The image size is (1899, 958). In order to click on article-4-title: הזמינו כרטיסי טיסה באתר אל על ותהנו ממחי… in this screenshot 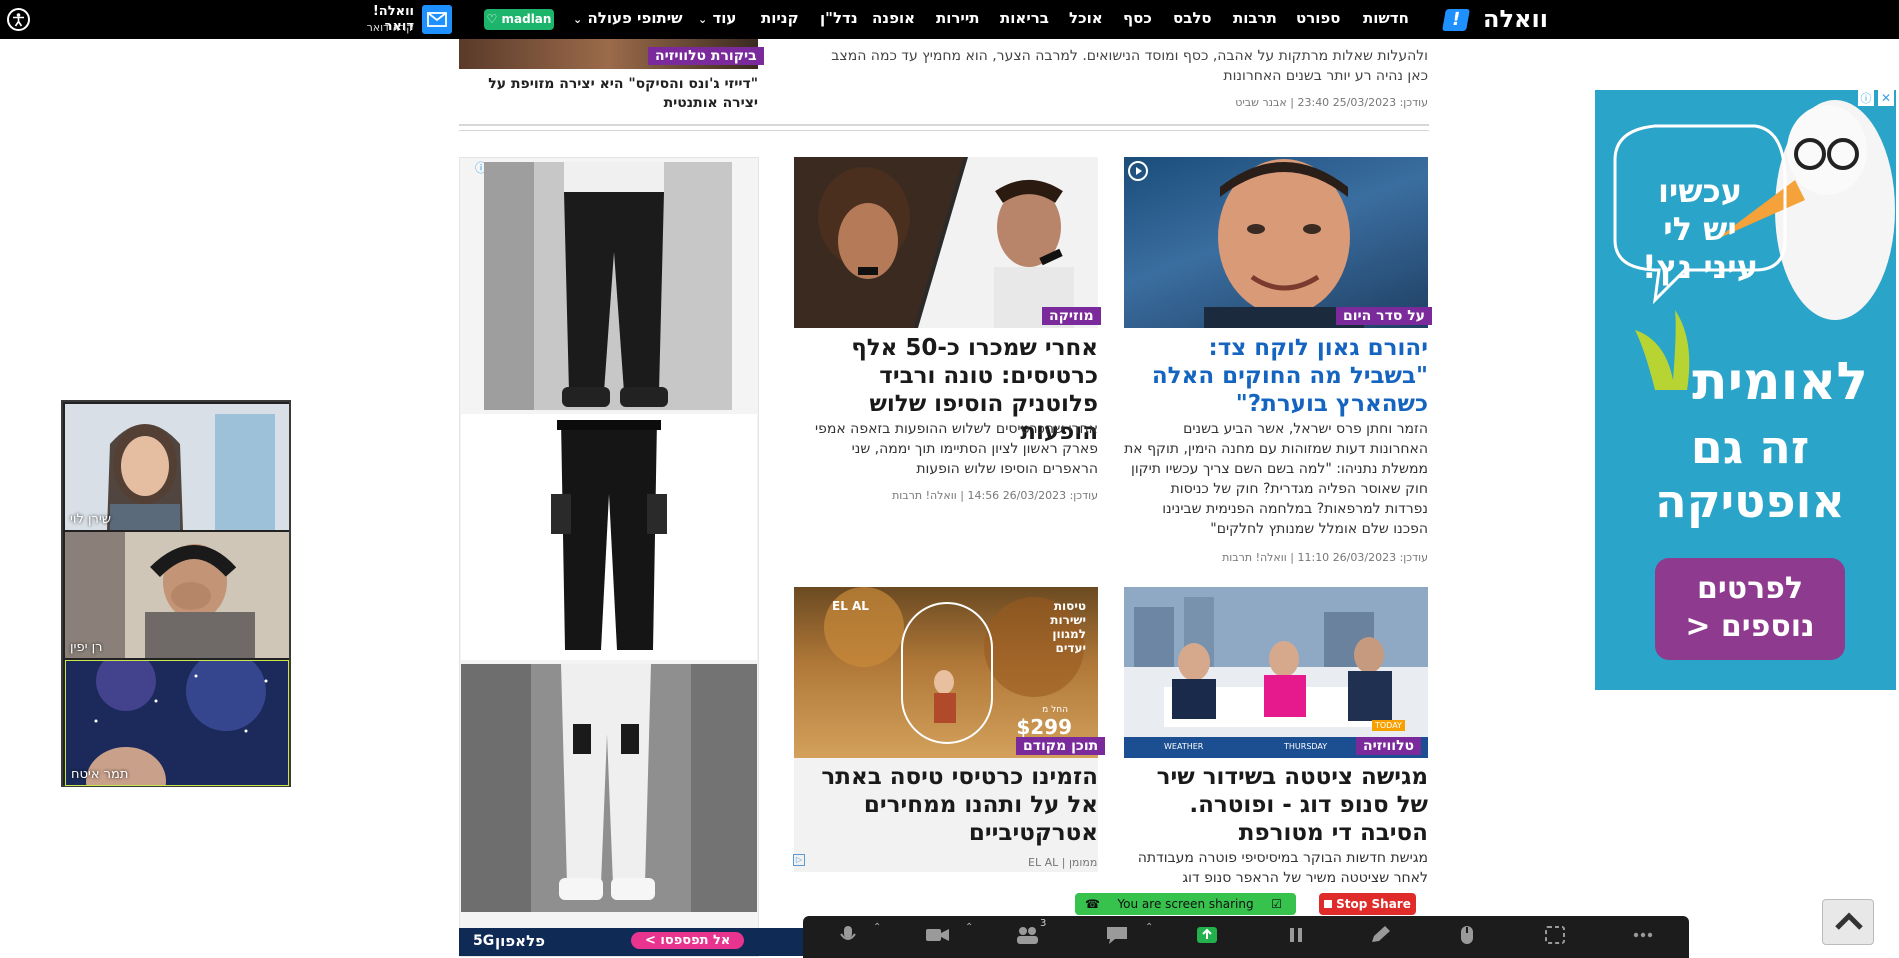, I will do `click(946, 805)`.